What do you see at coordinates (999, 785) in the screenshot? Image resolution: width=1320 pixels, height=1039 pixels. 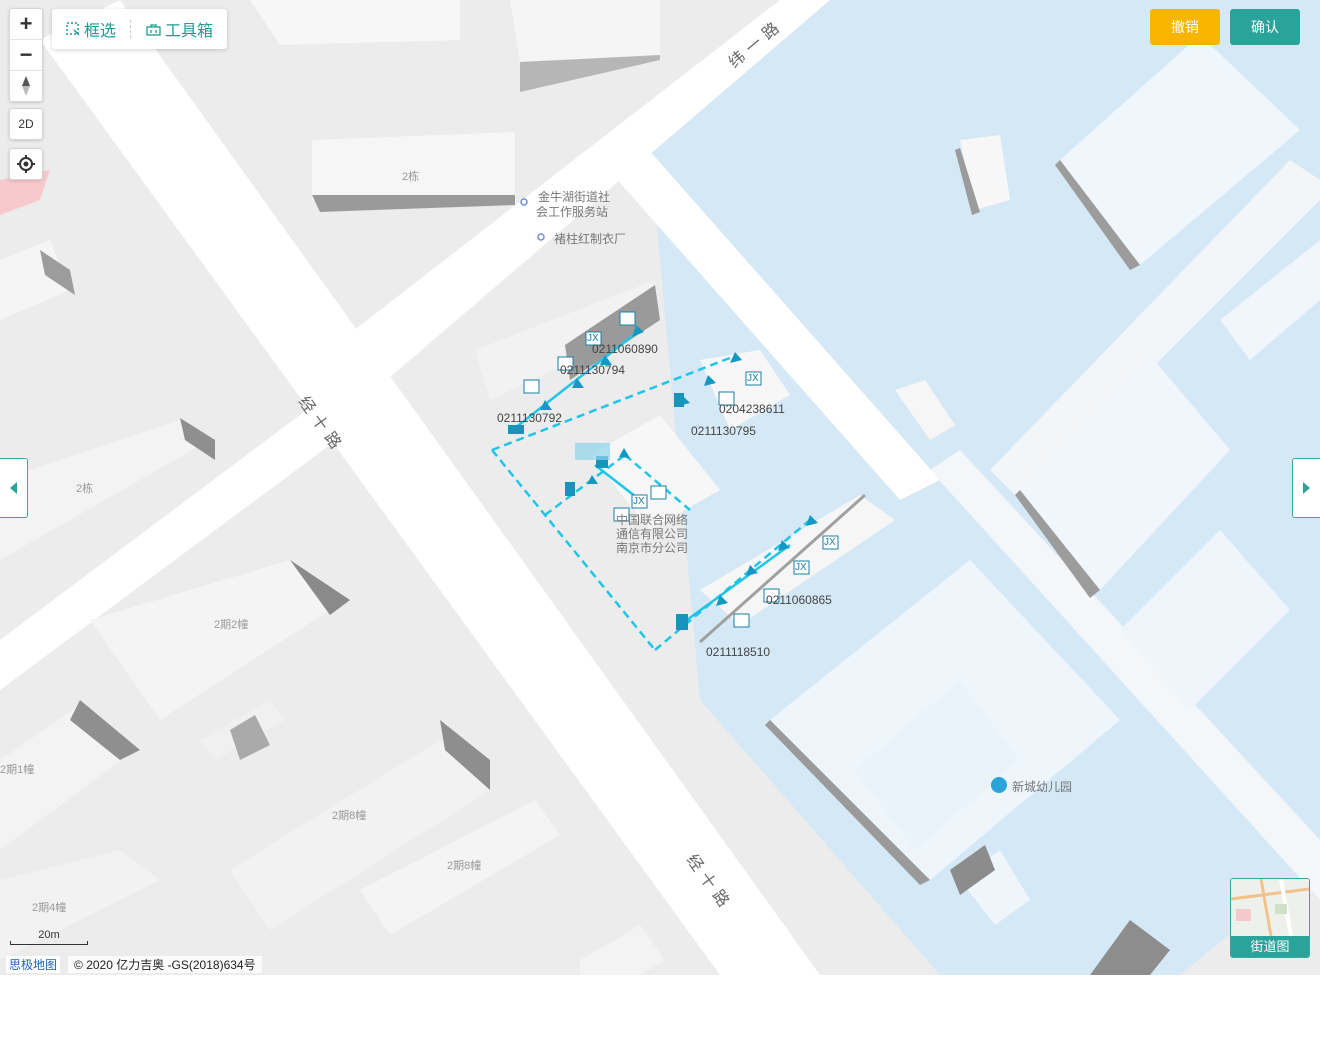 I see `kindergarten-icon` at bounding box center [999, 785].